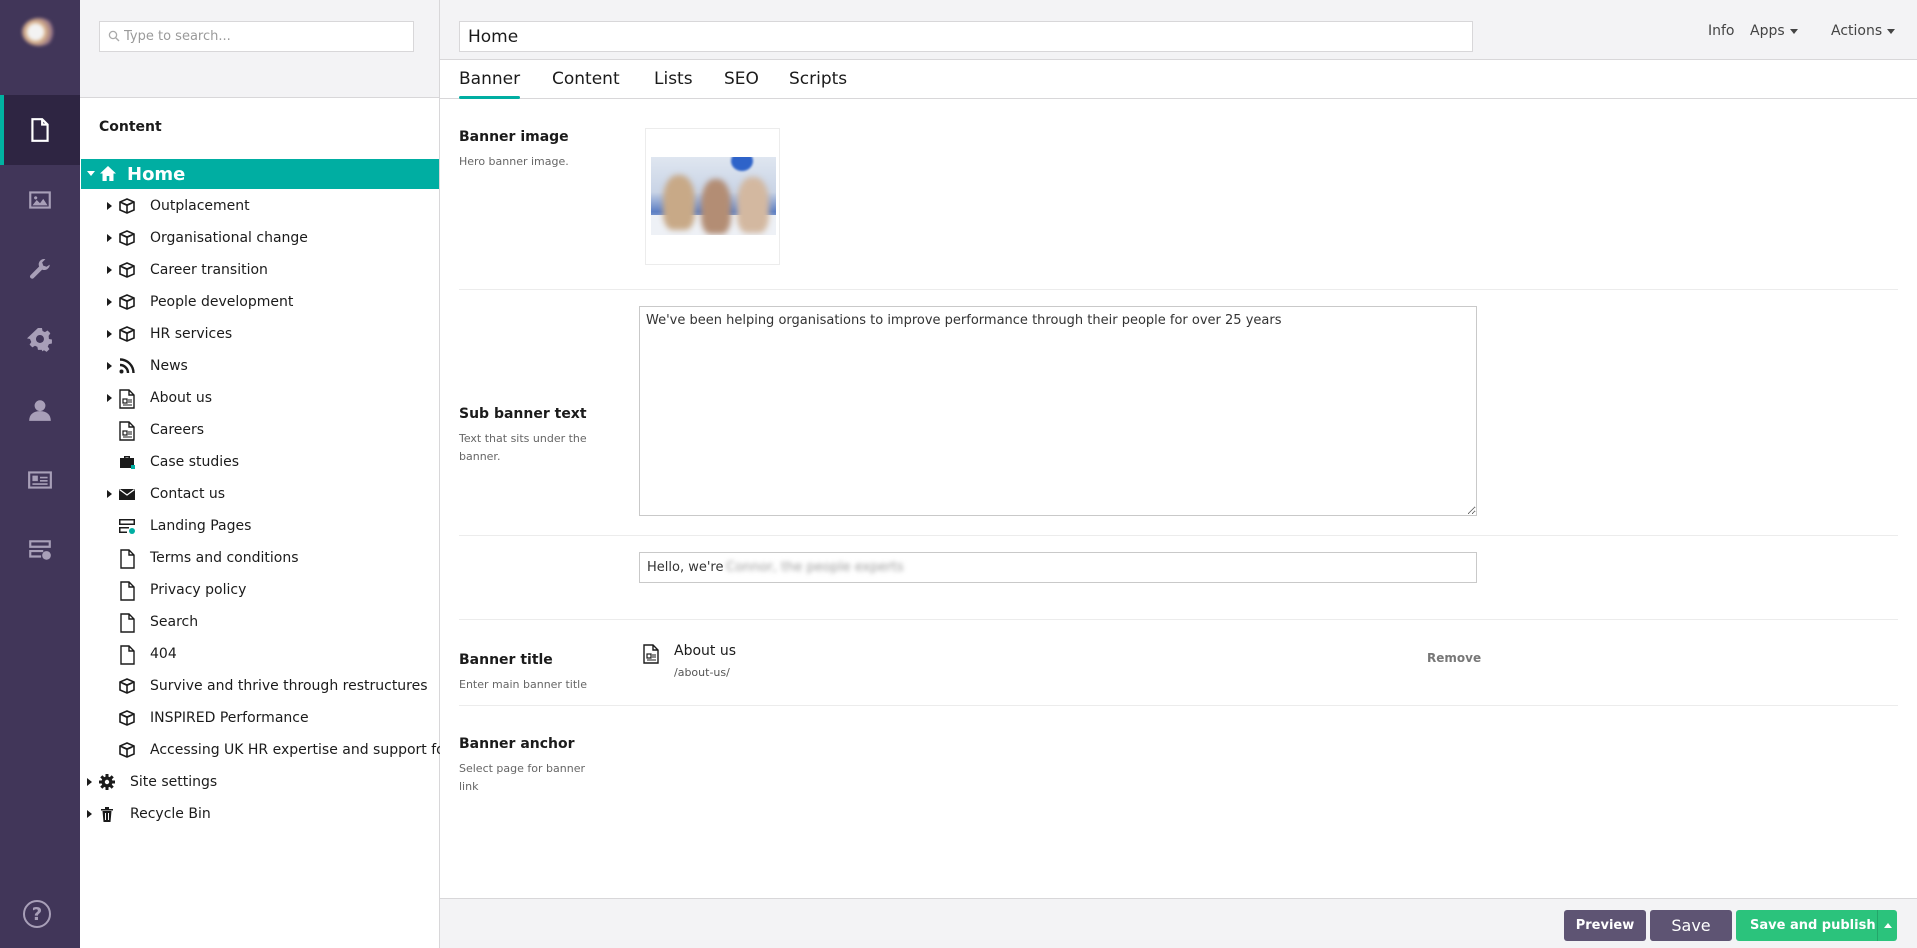 The image size is (1917, 948). I want to click on property-label: Banner anchor, so click(517, 744).